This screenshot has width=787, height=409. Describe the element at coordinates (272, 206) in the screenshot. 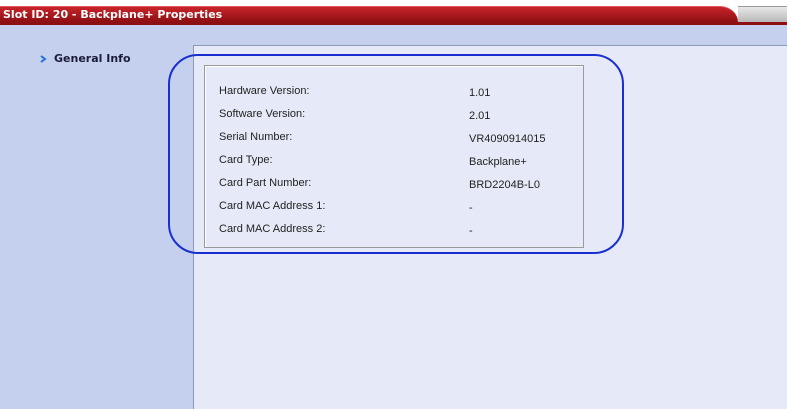

I see `property-label: Card MAC Address 1:` at that location.